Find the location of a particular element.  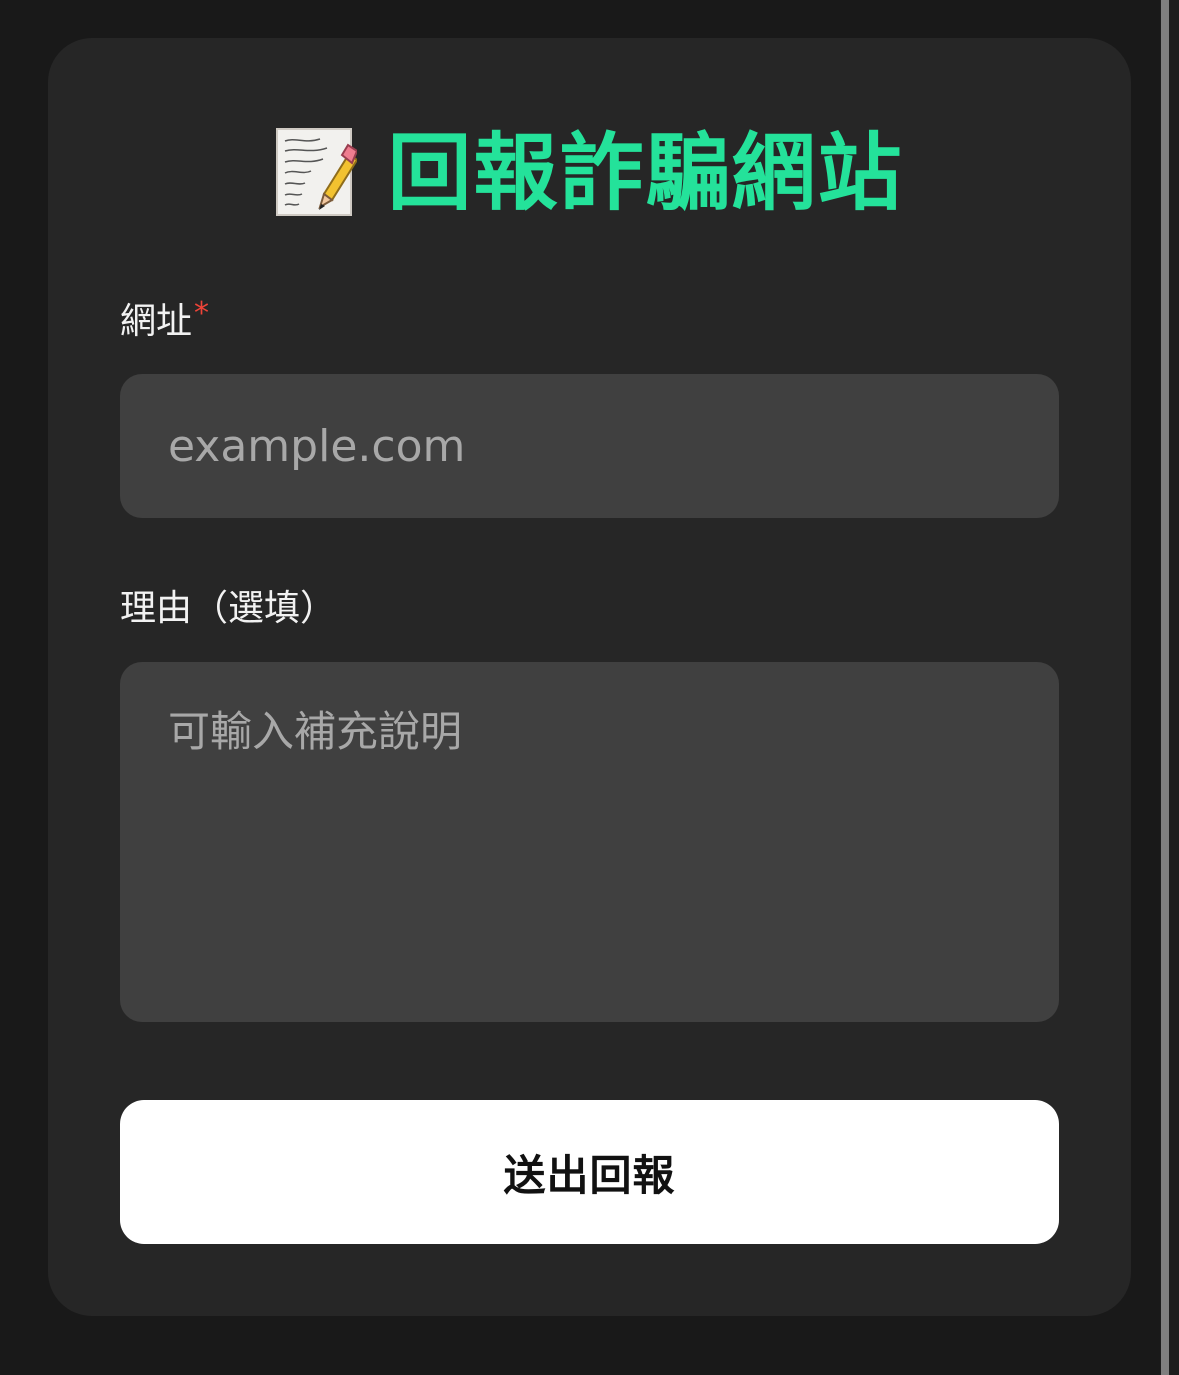

reason-label: 理由（選填） is located at coordinates (228, 608).